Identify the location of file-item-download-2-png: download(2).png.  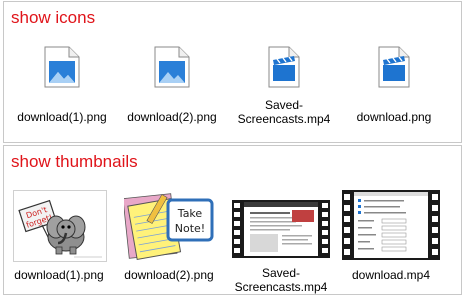
(172, 91).